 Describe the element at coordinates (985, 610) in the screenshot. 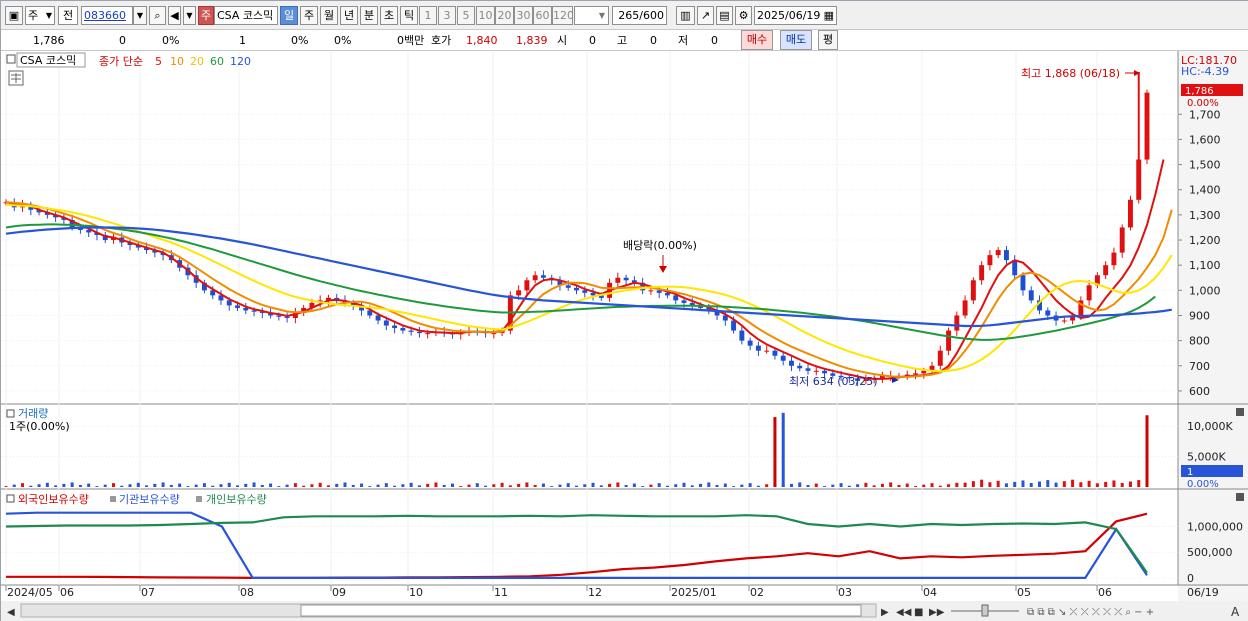

I see `zoom-slider-handle` at that location.